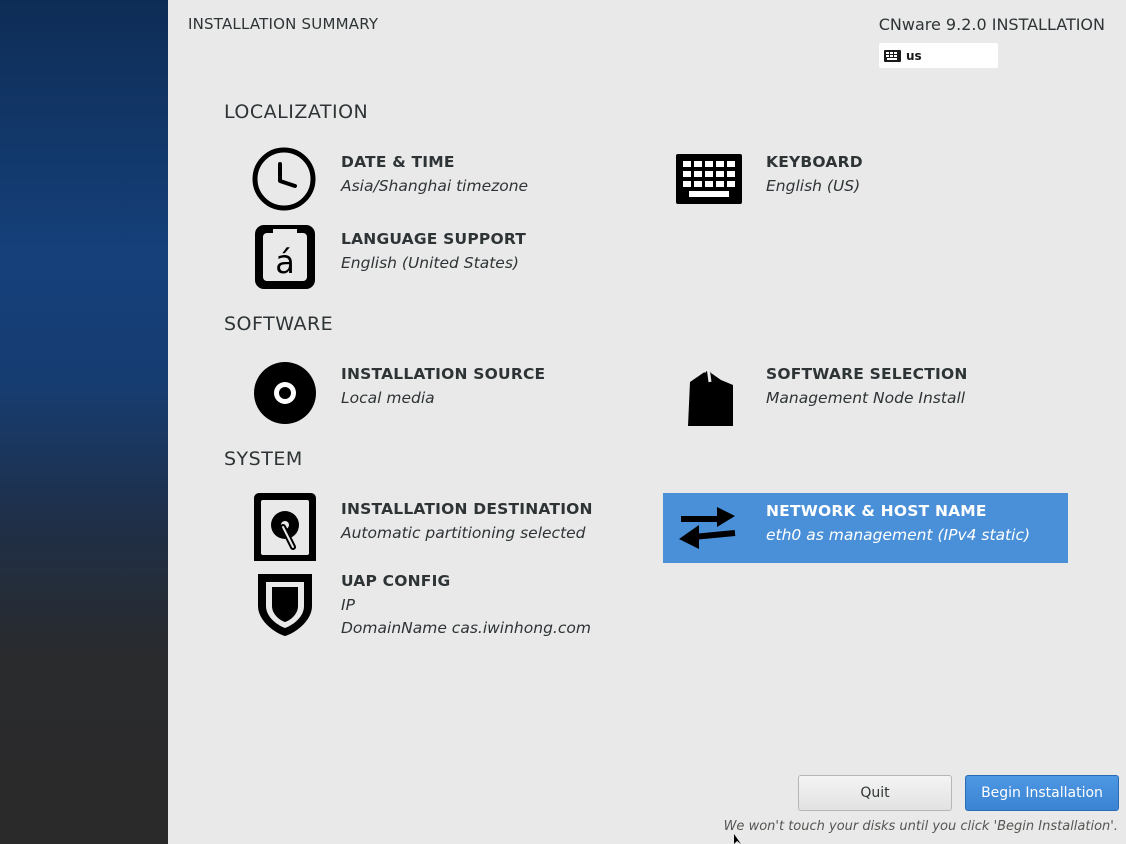 The width and height of the screenshot is (1126, 844). Describe the element at coordinates (348, 605) in the screenshot. I see `spoke-status: IP` at that location.